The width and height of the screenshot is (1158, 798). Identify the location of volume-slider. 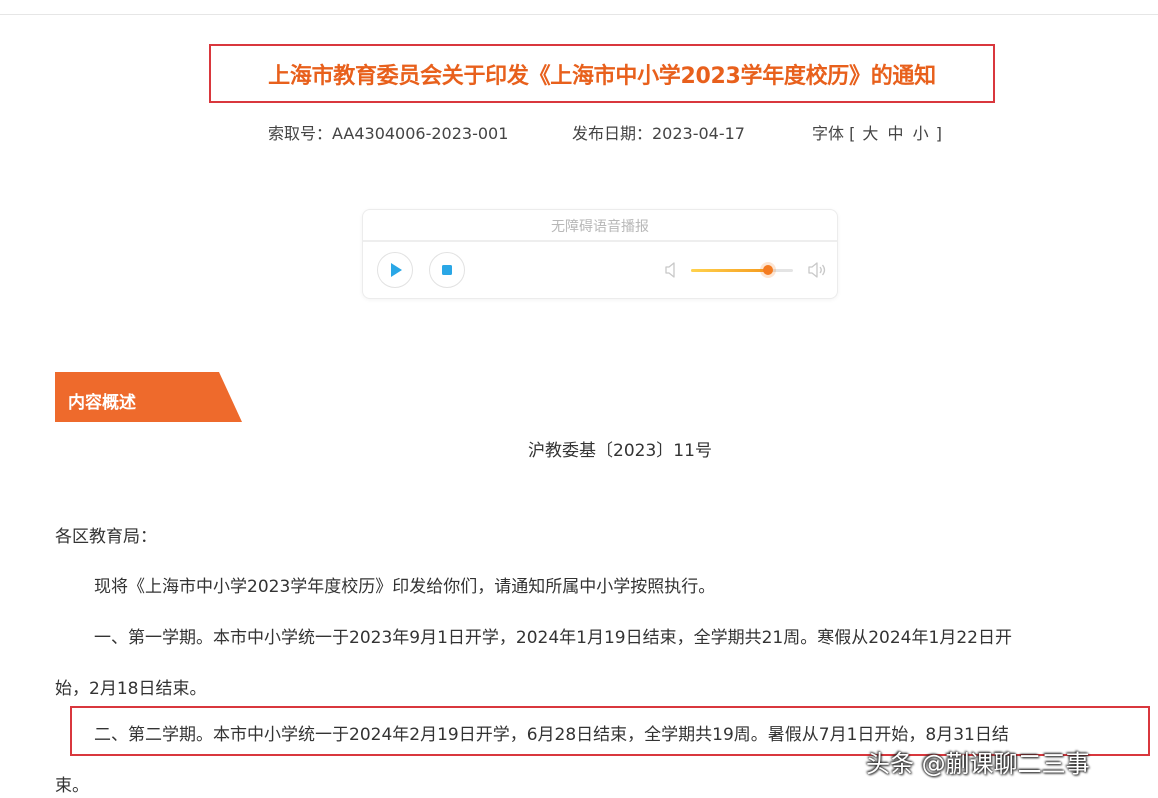
(742, 270).